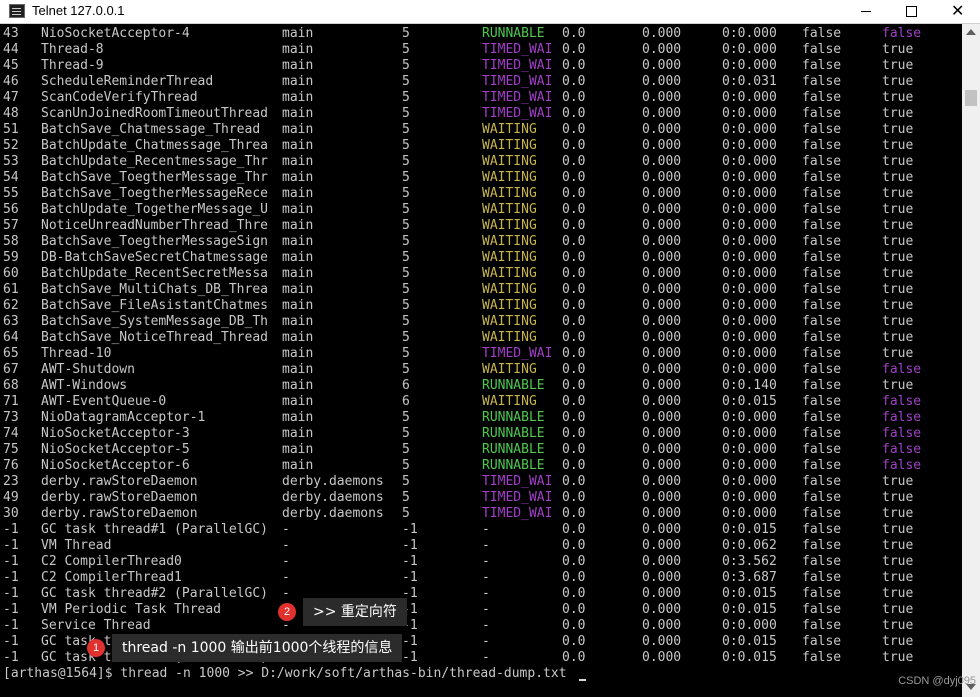  Describe the element at coordinates (11, 33) in the screenshot. I see `thread-id: 43` at that location.